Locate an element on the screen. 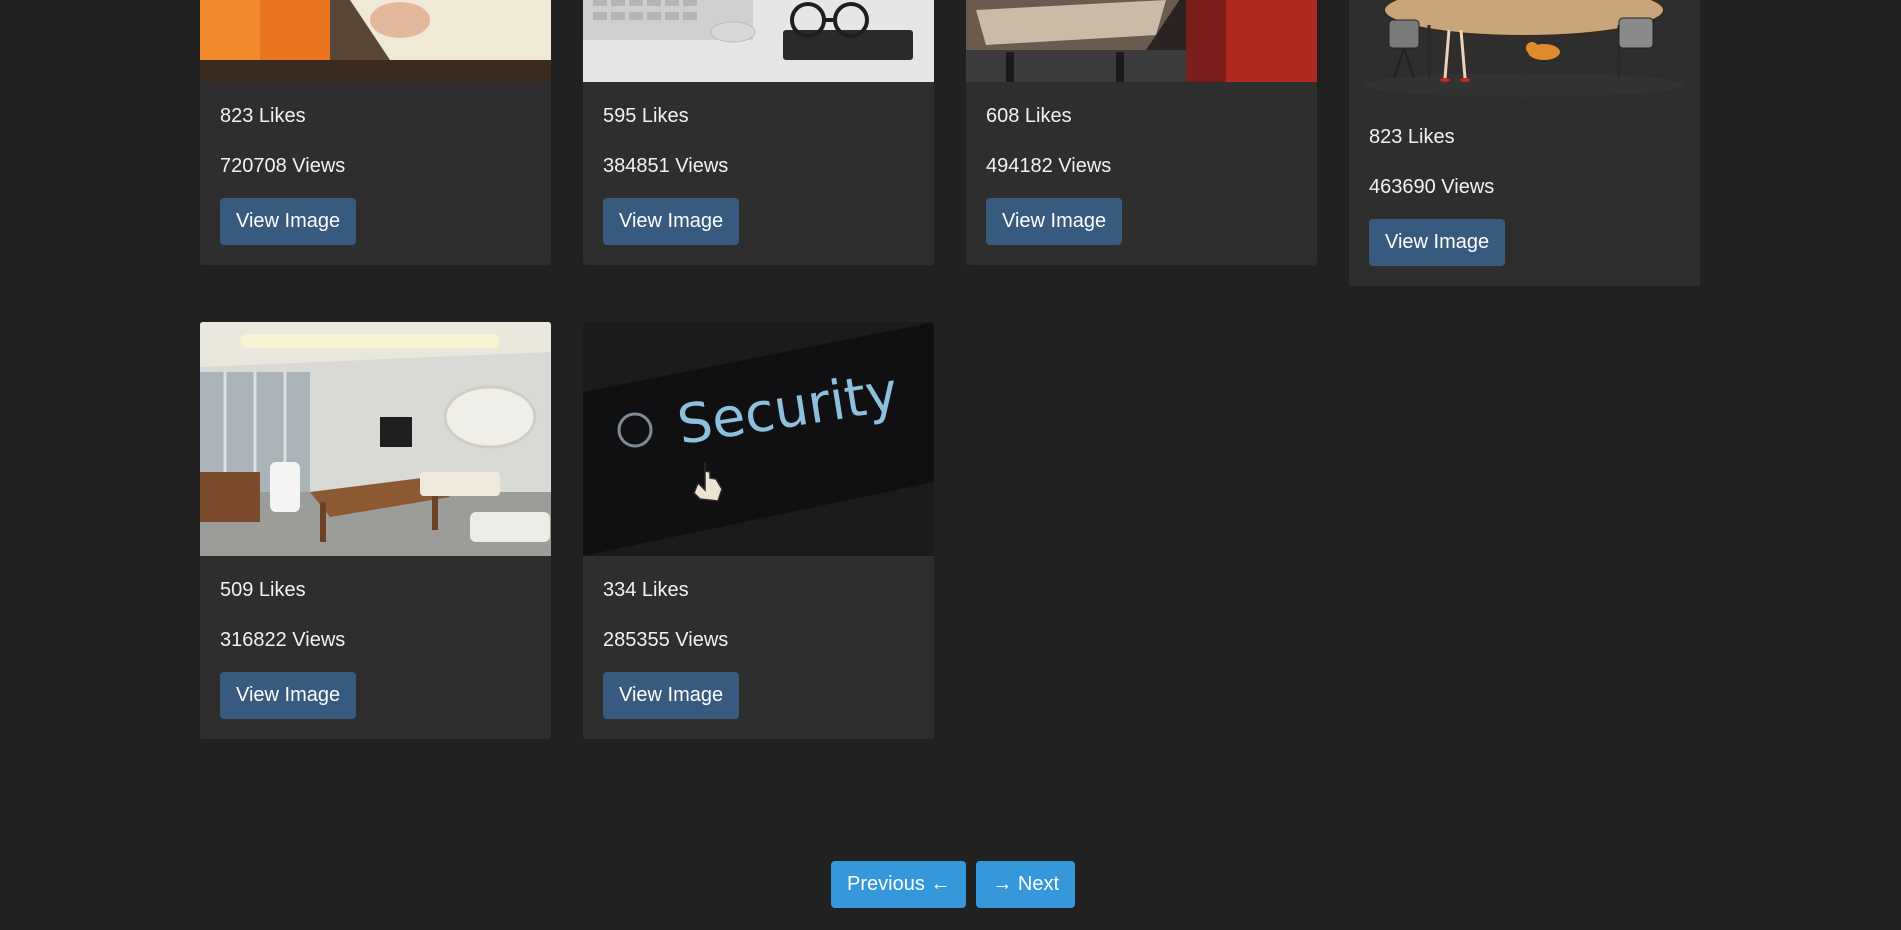 Image resolution: width=1901 pixels, height=930 pixels. next-page-button: → Next is located at coordinates (1026, 884).